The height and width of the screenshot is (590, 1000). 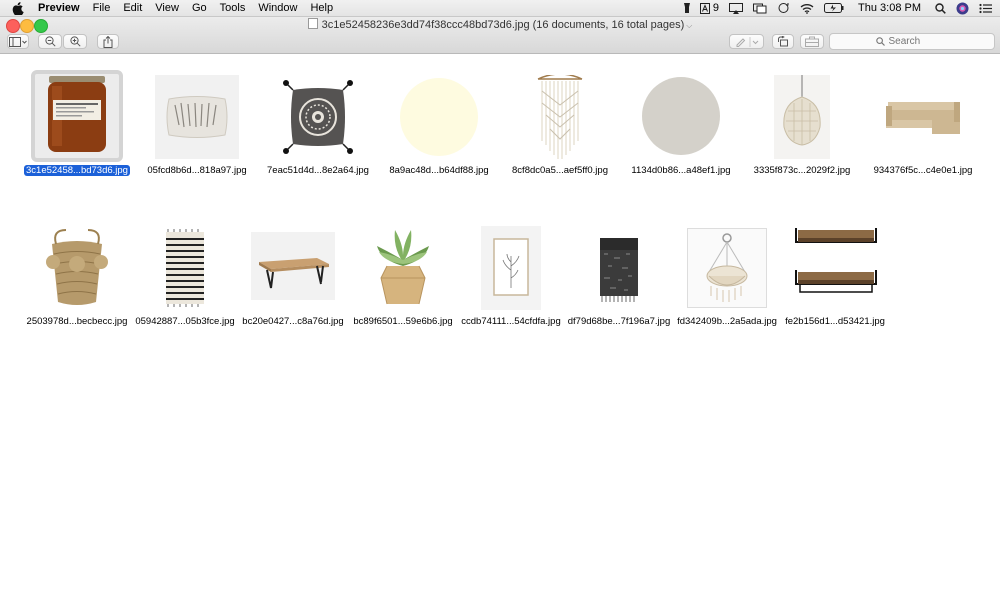 What do you see at coordinates (727, 322) in the screenshot?
I see `thumbnail-filename: fd342409b...2a5ada.jpg` at bounding box center [727, 322].